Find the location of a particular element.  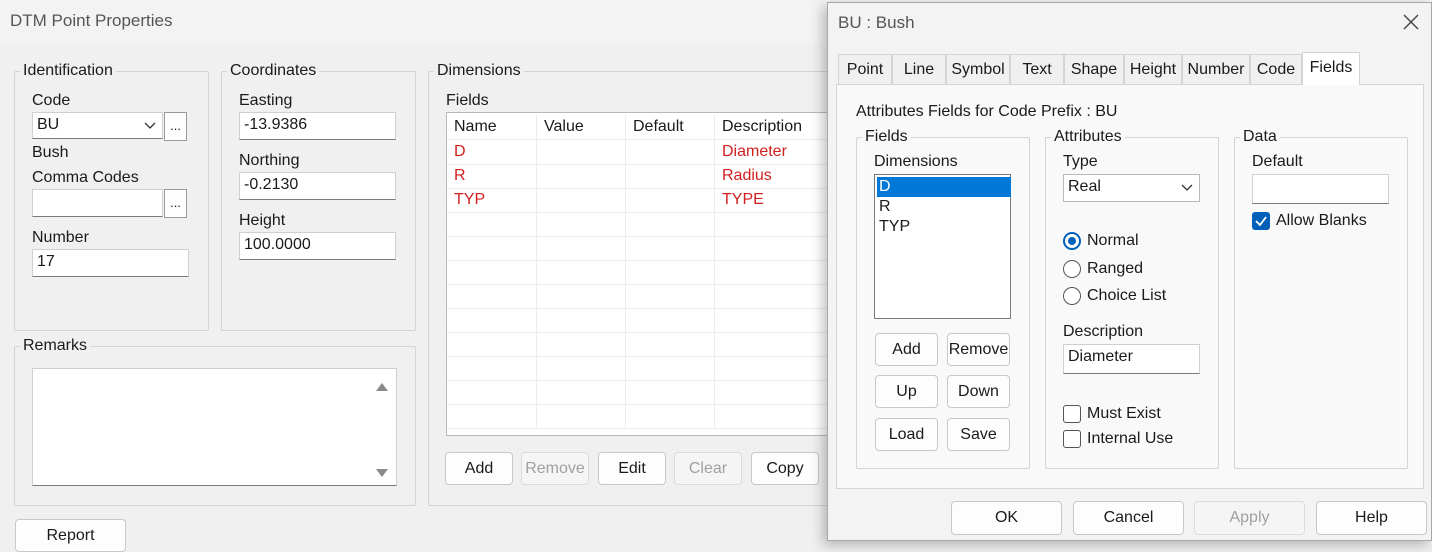

tab-code: Code is located at coordinates (1276, 69).